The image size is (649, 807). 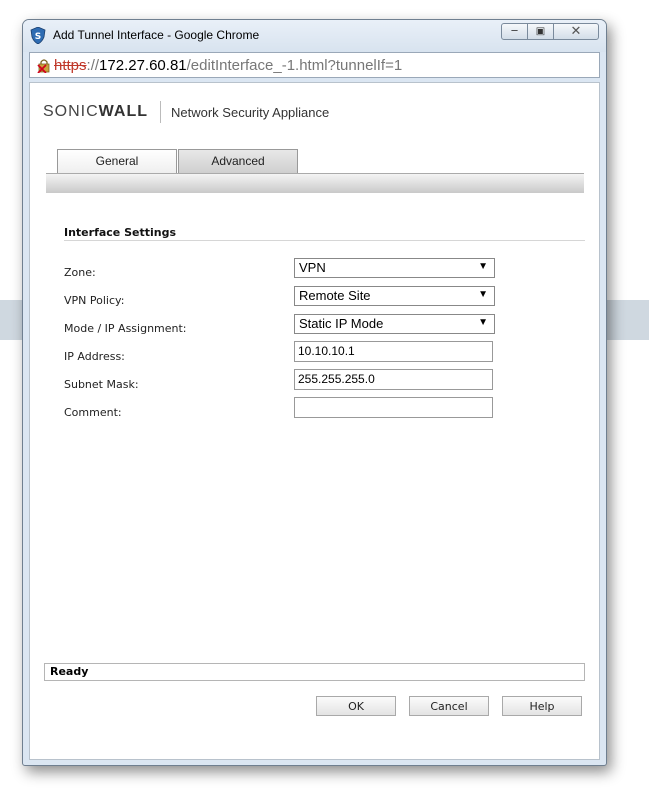 I want to click on logo-wall: WALL, so click(x=123, y=111).